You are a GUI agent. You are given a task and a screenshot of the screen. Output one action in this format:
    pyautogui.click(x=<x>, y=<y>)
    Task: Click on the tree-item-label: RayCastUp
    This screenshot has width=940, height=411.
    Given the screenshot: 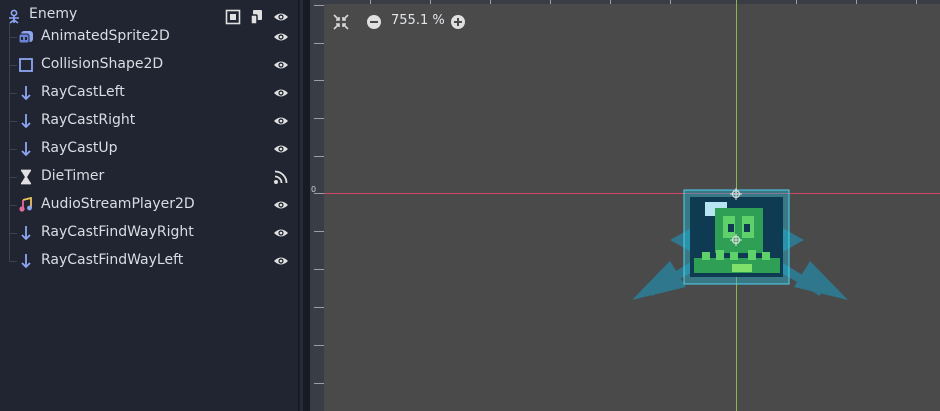 What is the action you would take?
    pyautogui.click(x=79, y=148)
    